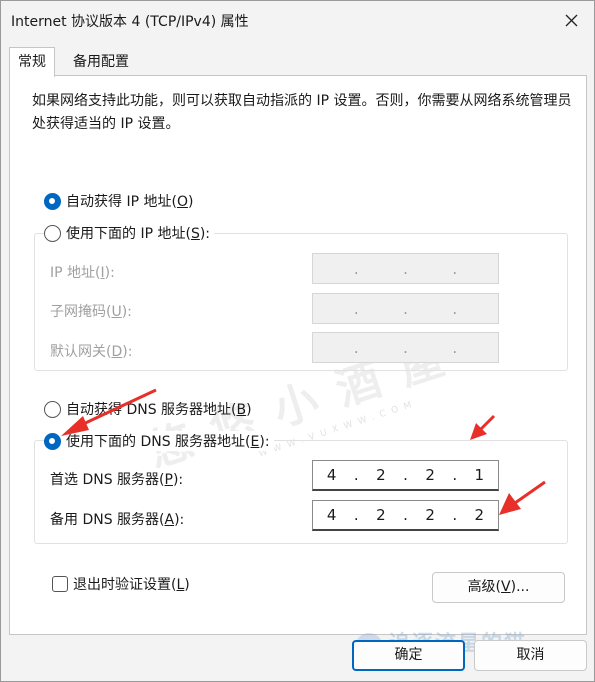 The width and height of the screenshot is (595, 682). Describe the element at coordinates (91, 352) in the screenshot. I see `default-gateway-label: 默认网关(D):` at that location.